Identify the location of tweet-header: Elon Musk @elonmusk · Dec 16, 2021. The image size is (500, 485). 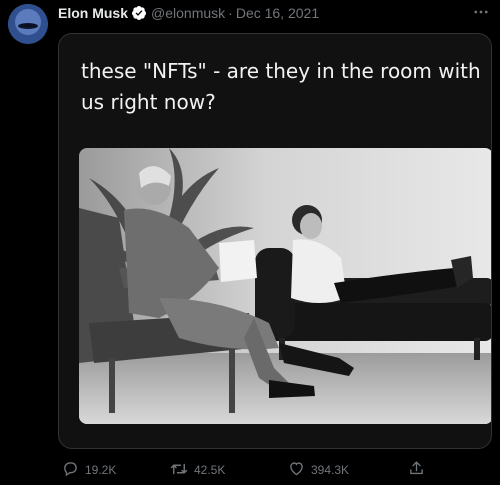
(274, 13).